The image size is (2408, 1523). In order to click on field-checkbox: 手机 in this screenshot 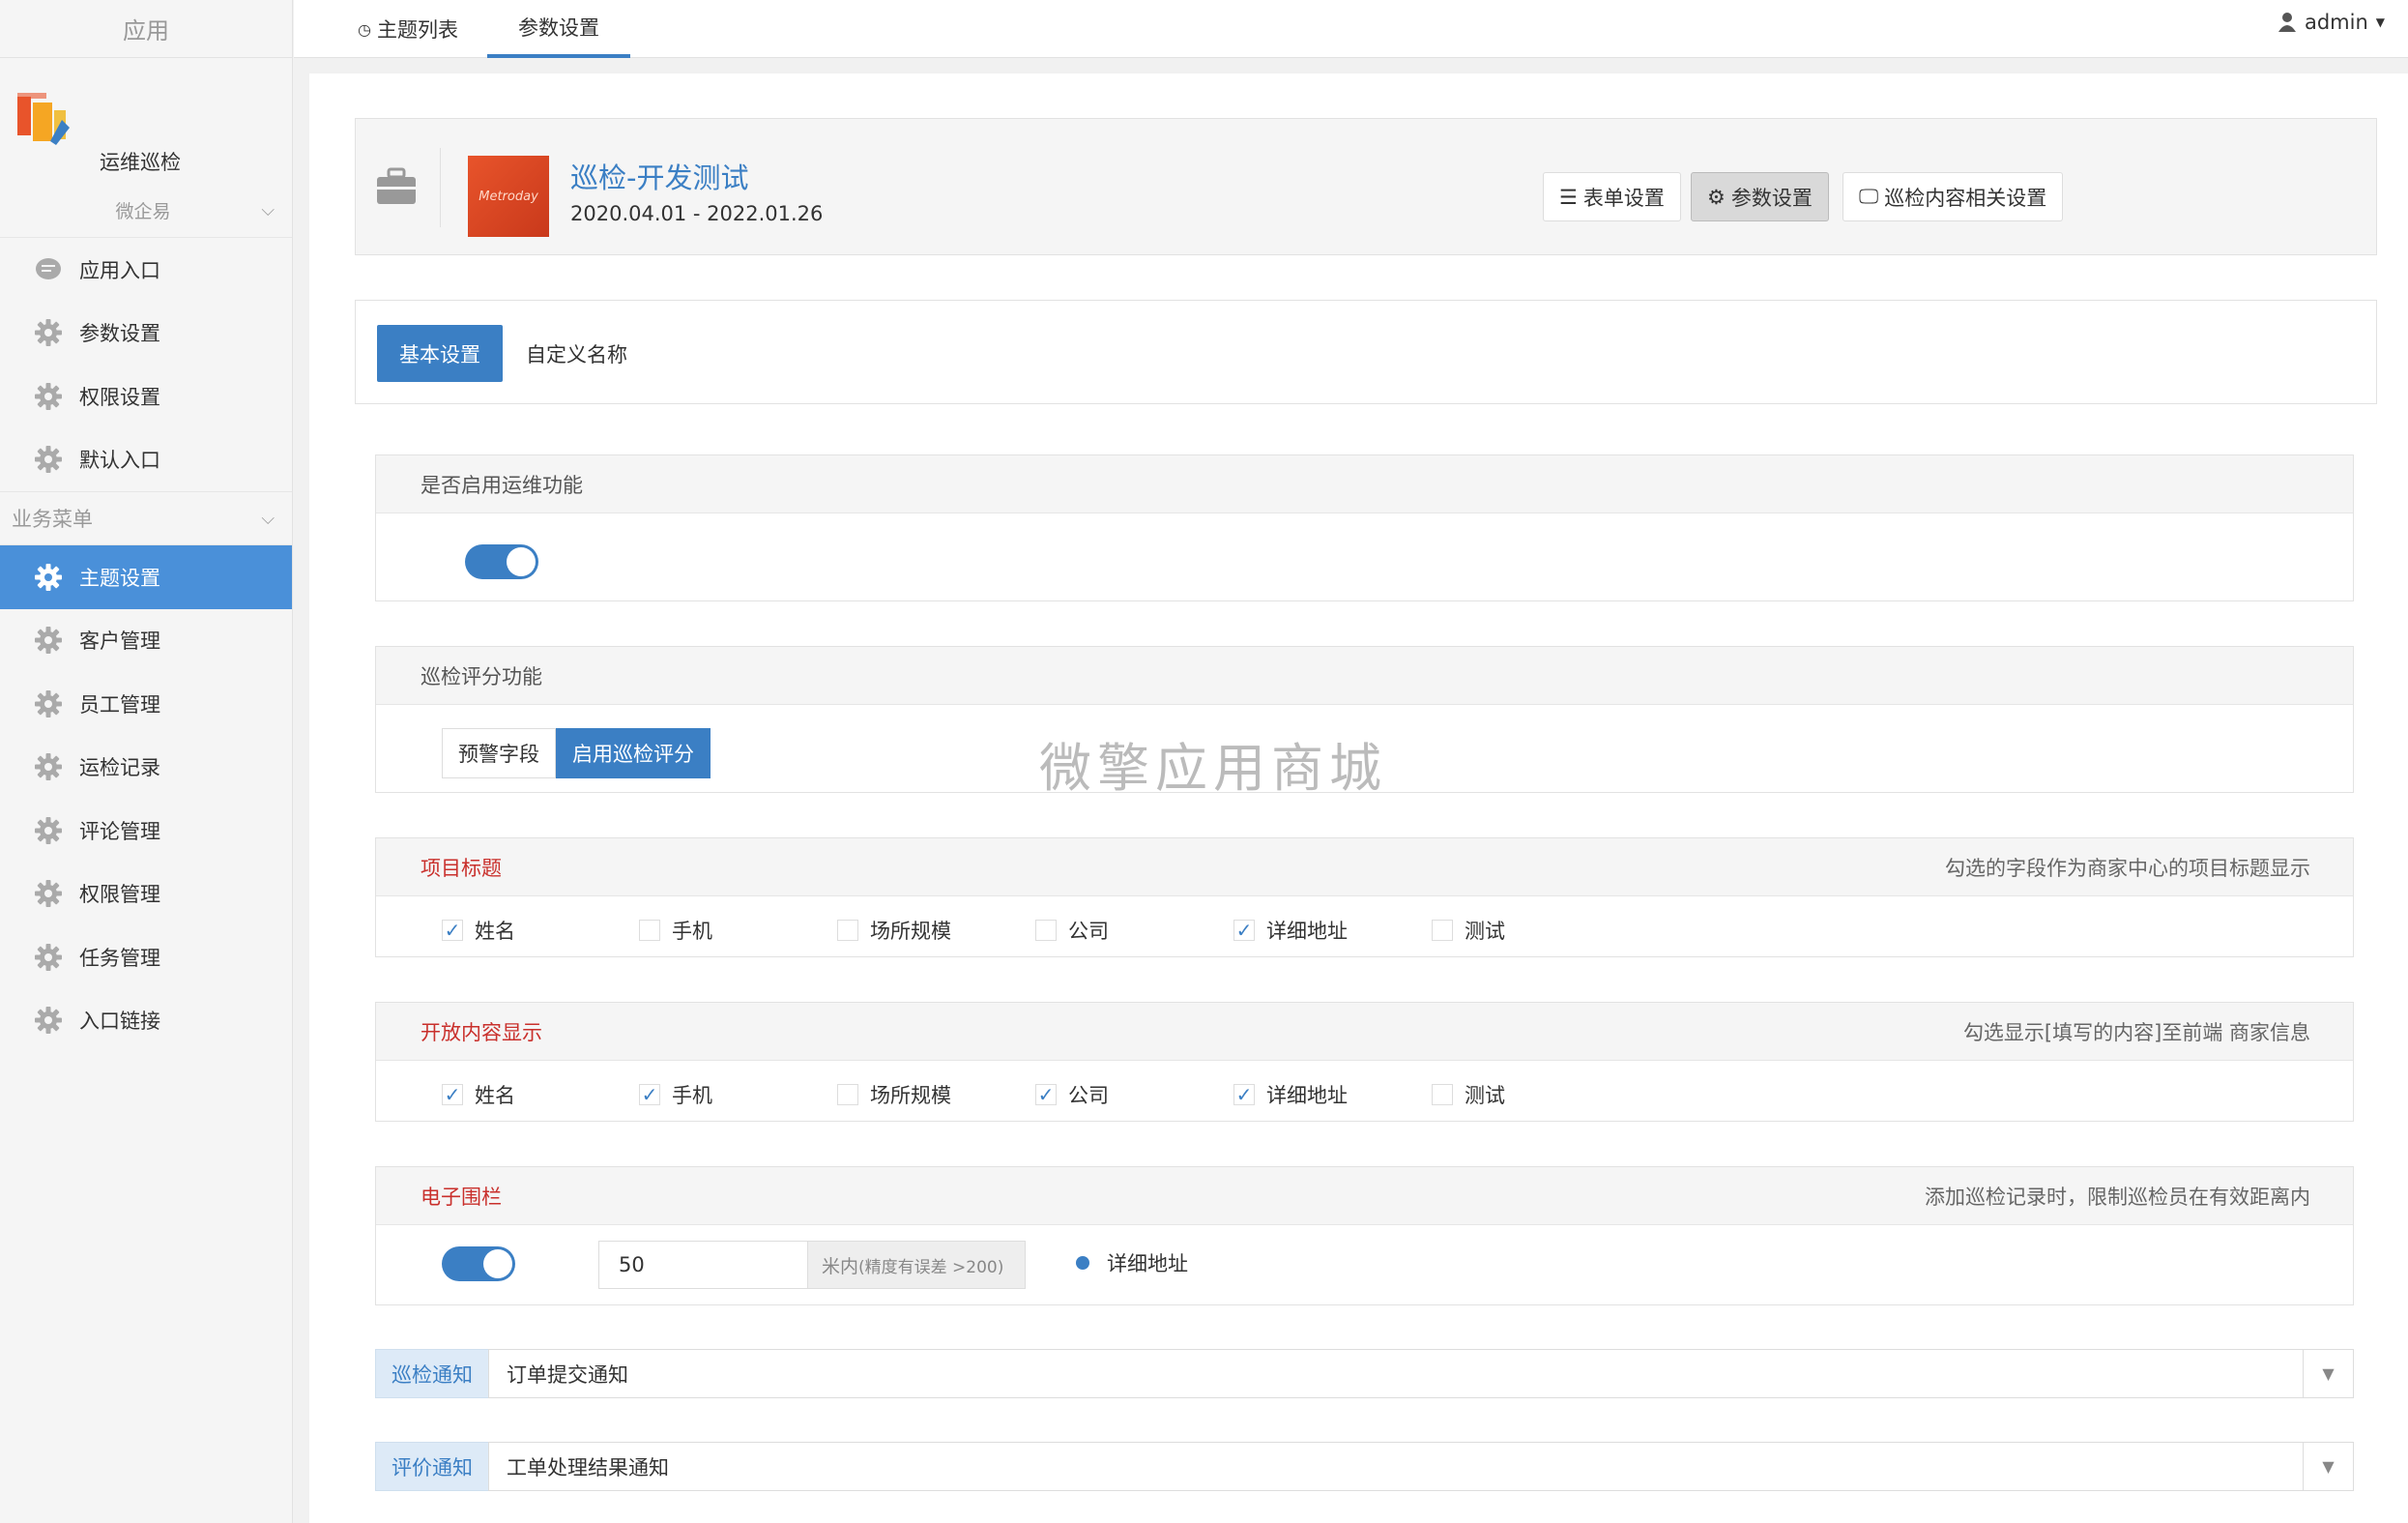, I will do `click(675, 930)`.